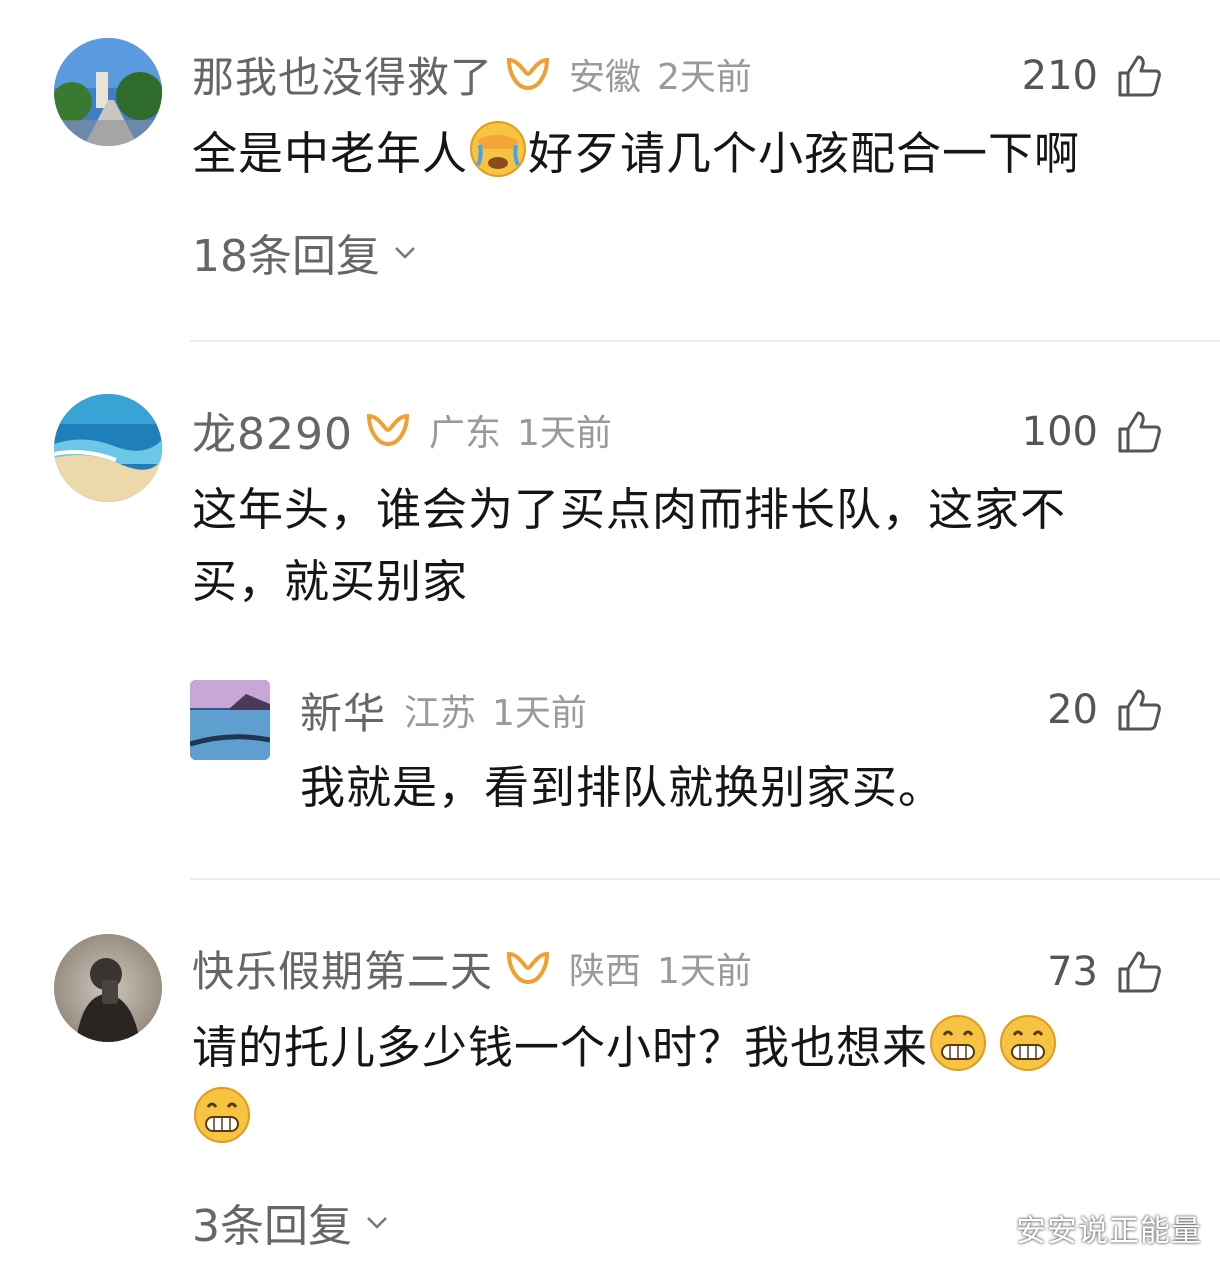 Image resolution: width=1220 pixels, height=1270 pixels. Describe the element at coordinates (286, 256) in the screenshot. I see `replies-count: 18条回复` at that location.